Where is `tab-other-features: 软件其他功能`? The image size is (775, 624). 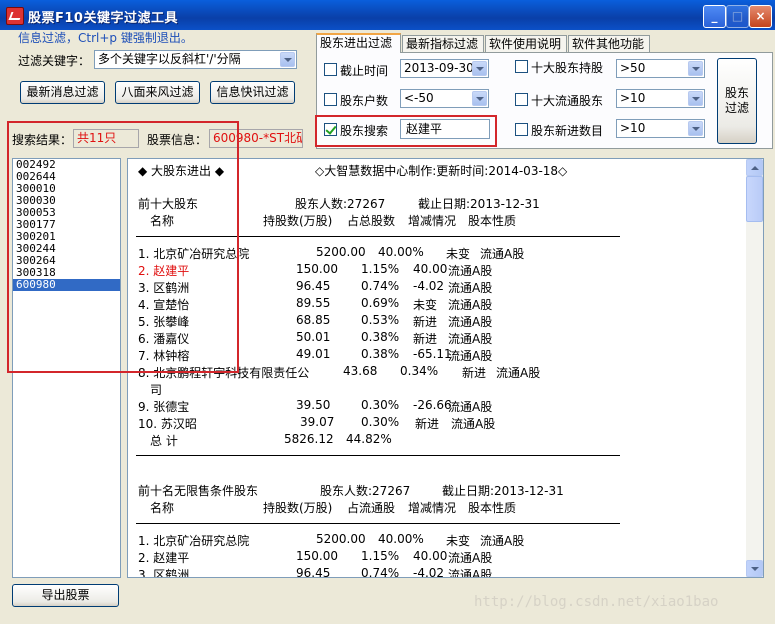 tab-other-features: 软件其他功能 is located at coordinates (609, 43).